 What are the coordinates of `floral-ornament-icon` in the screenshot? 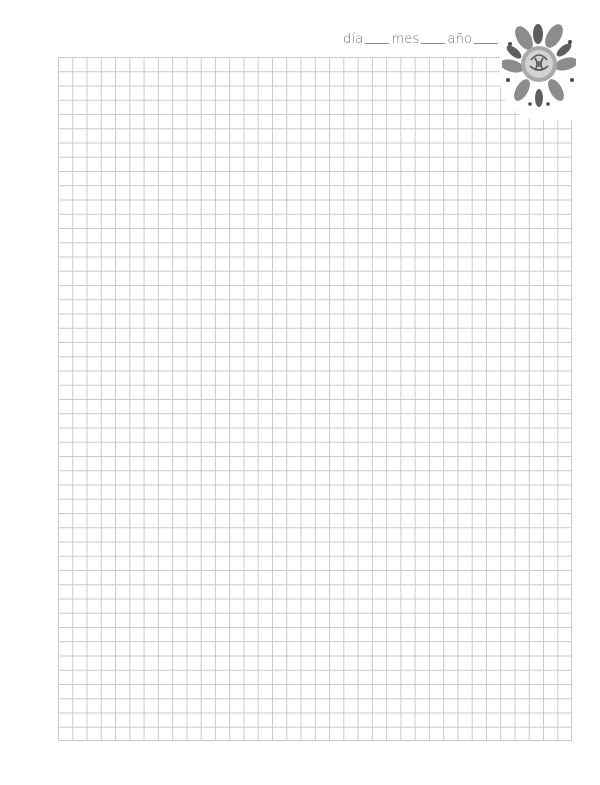 It's located at (539, 65).